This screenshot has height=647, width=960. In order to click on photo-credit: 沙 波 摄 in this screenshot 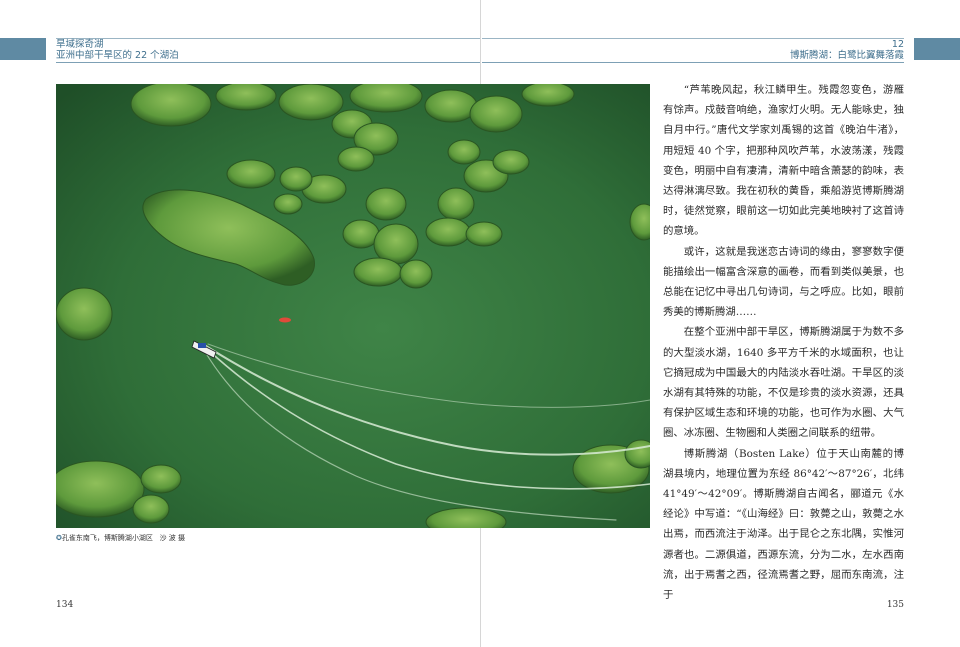, I will do `click(172, 538)`.